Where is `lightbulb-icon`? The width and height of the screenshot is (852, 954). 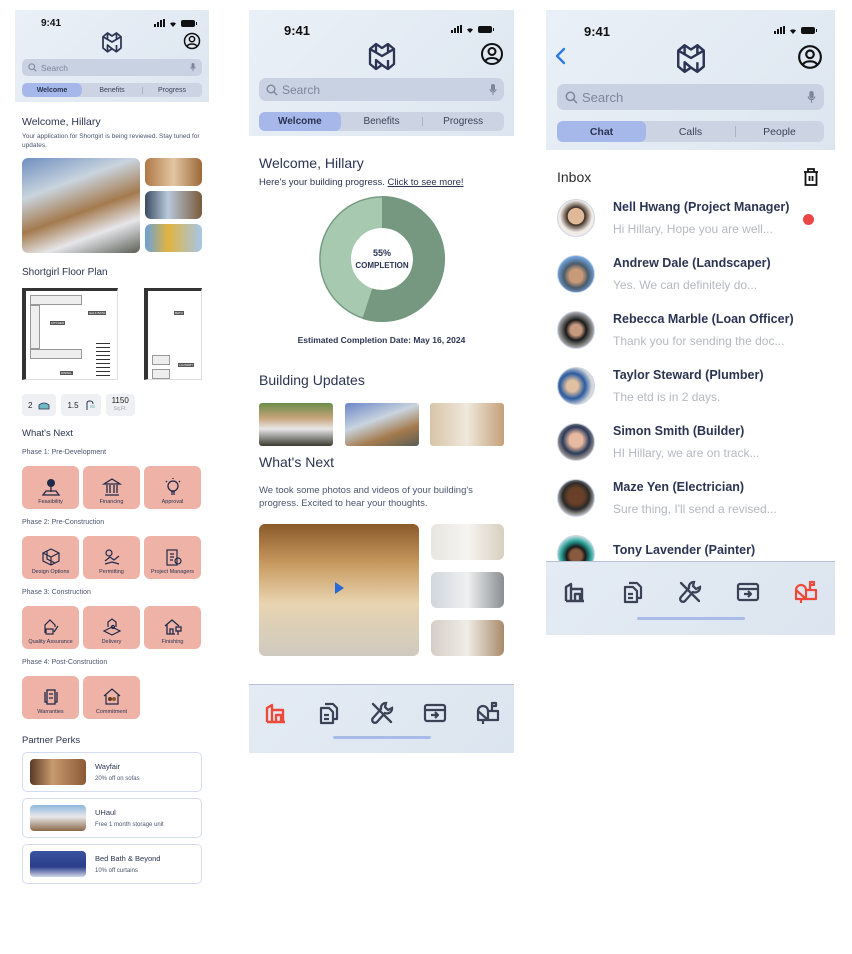
lightbulb-icon is located at coordinates (172, 486).